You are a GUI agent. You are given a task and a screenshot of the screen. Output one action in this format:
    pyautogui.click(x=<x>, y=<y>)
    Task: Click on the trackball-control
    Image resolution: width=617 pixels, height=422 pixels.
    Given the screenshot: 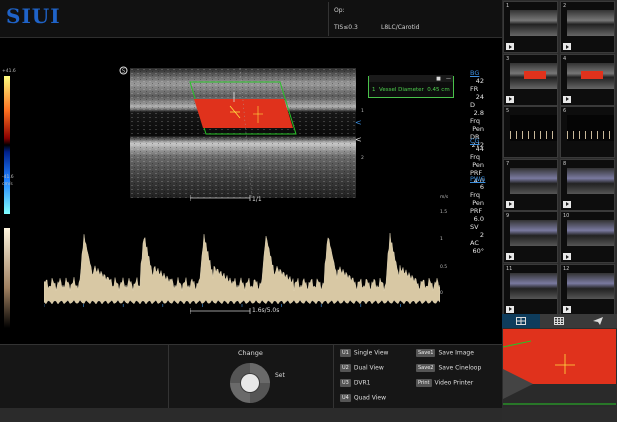 What is the action you would take?
    pyautogui.click(x=250, y=383)
    